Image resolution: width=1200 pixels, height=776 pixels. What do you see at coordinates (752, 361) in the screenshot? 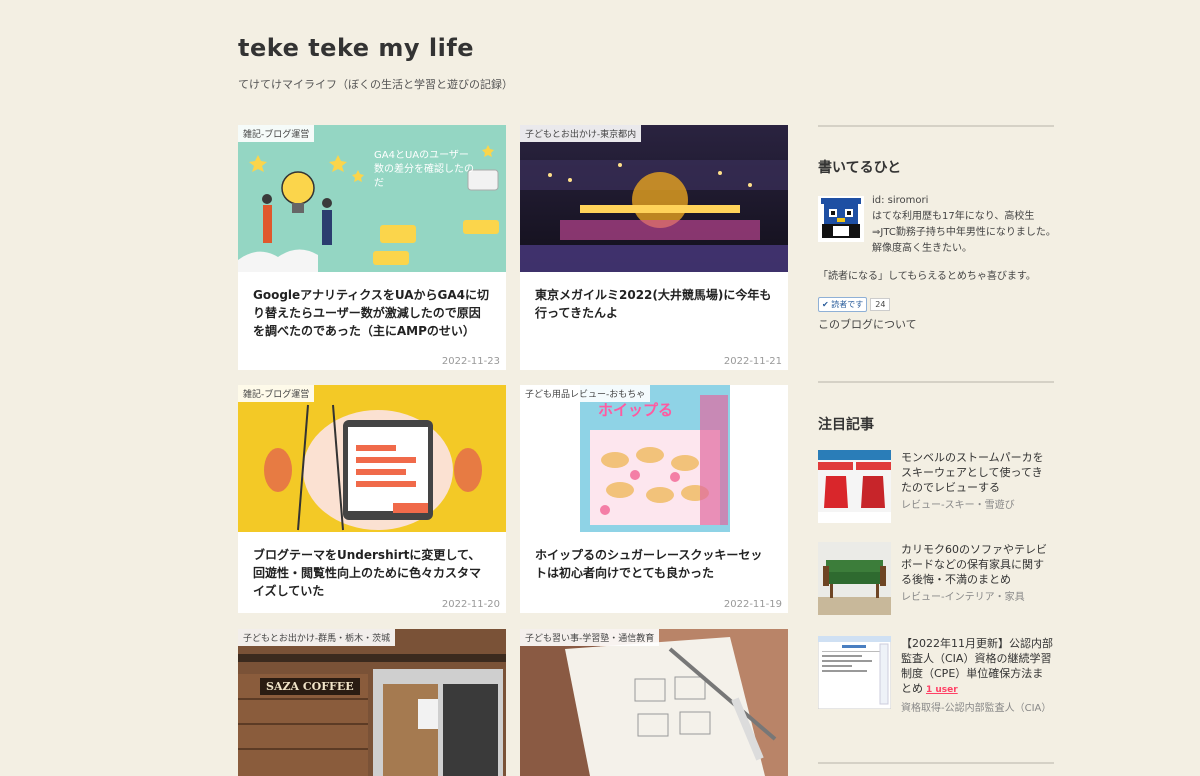
I see `article-date: 2022-11-21` at bounding box center [752, 361].